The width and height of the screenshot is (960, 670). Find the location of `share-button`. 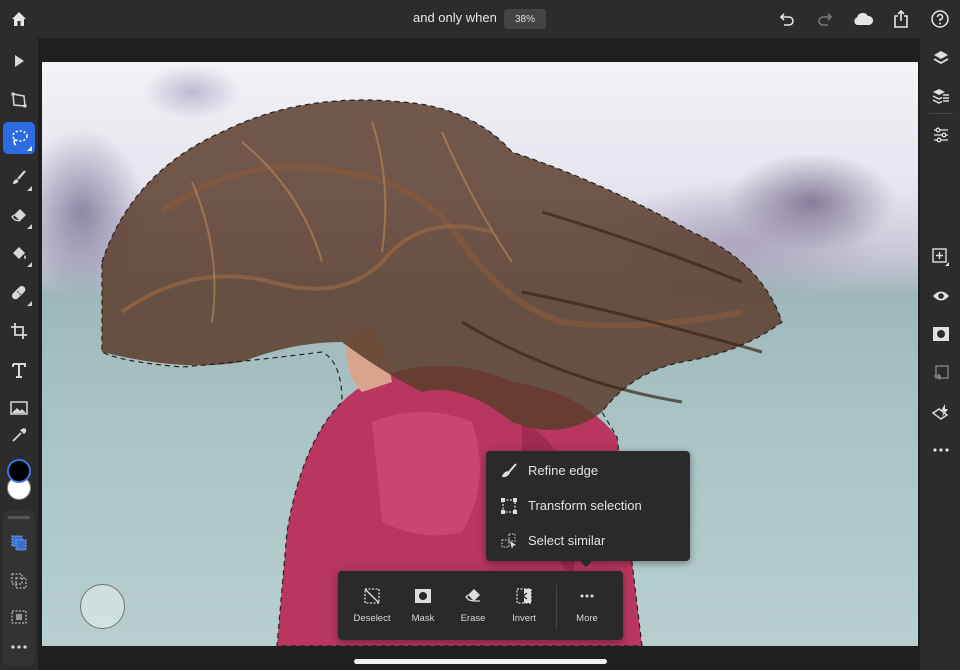

share-button is located at coordinates (901, 19).